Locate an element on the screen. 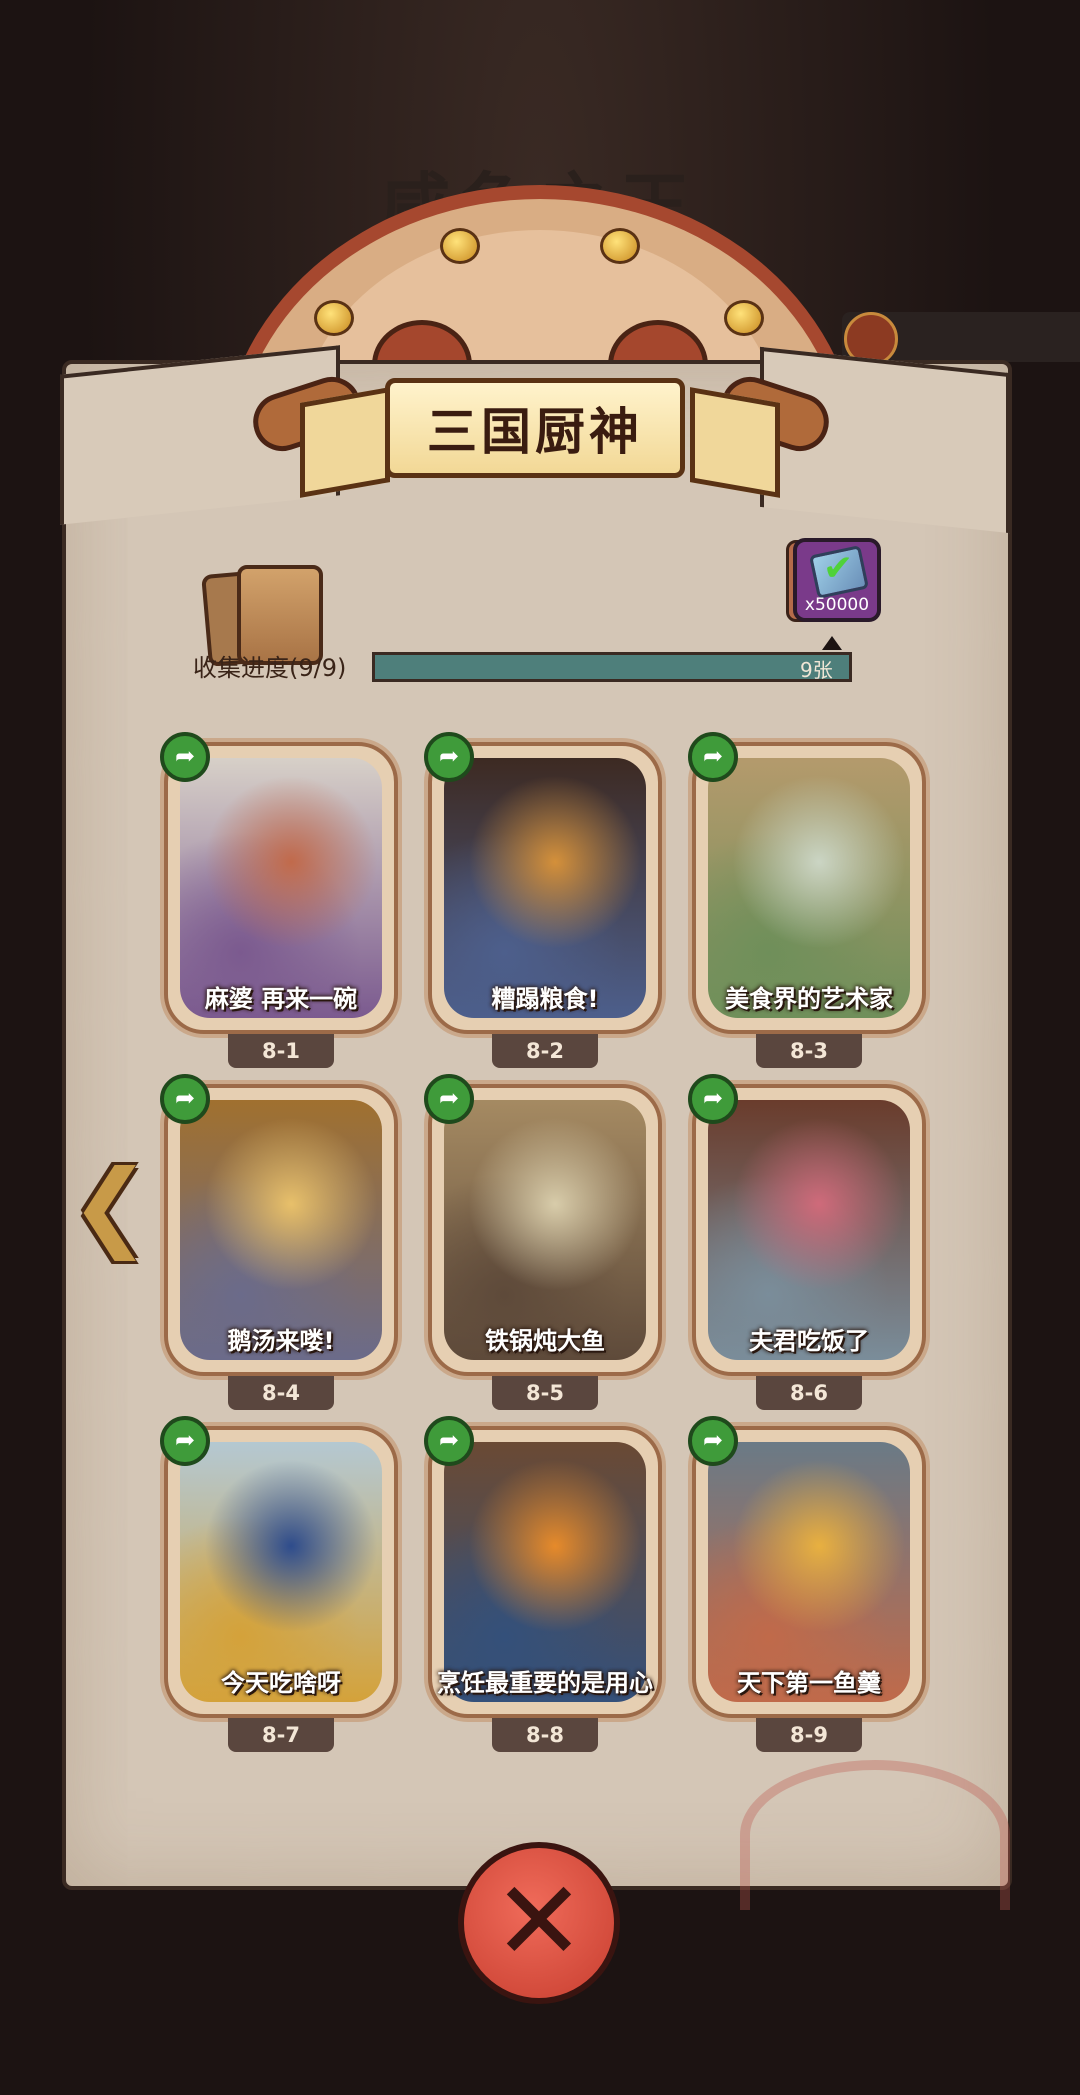  seal-stamp is located at coordinates (875, 1835).